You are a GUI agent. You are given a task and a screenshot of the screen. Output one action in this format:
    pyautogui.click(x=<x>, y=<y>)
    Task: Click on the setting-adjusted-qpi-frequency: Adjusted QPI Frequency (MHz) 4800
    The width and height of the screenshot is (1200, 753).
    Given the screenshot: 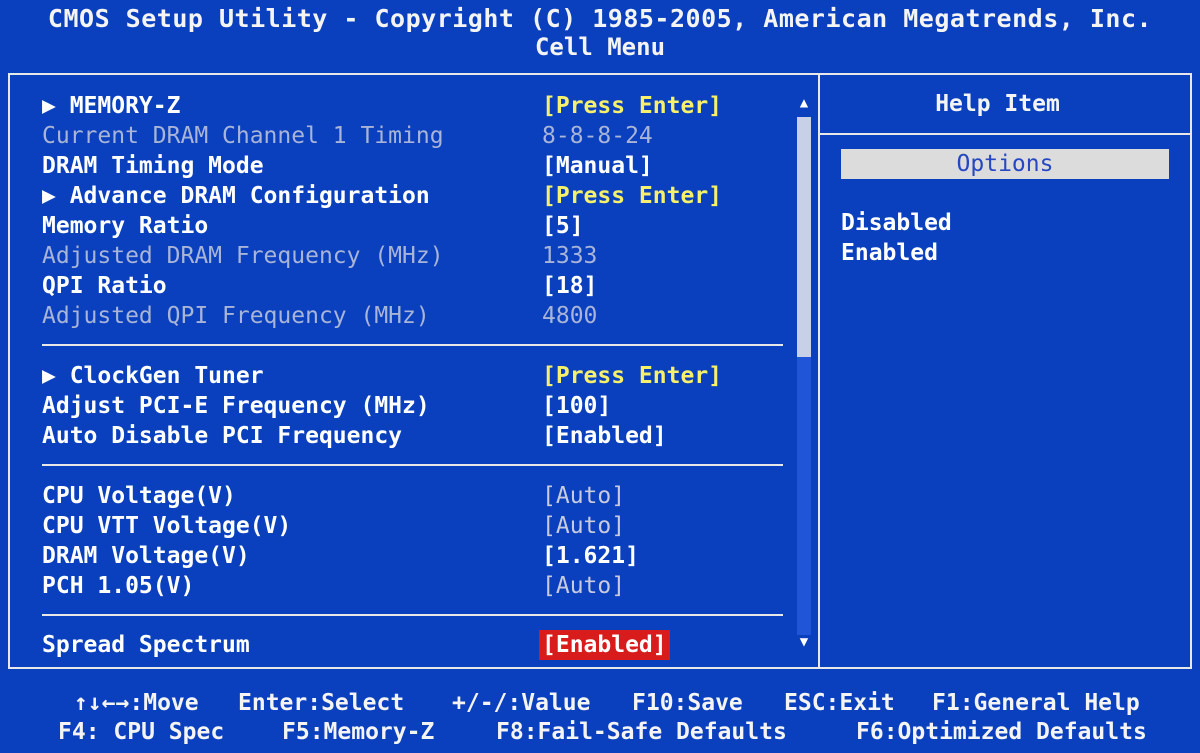 What is the action you would take?
    pyautogui.click(x=417, y=316)
    